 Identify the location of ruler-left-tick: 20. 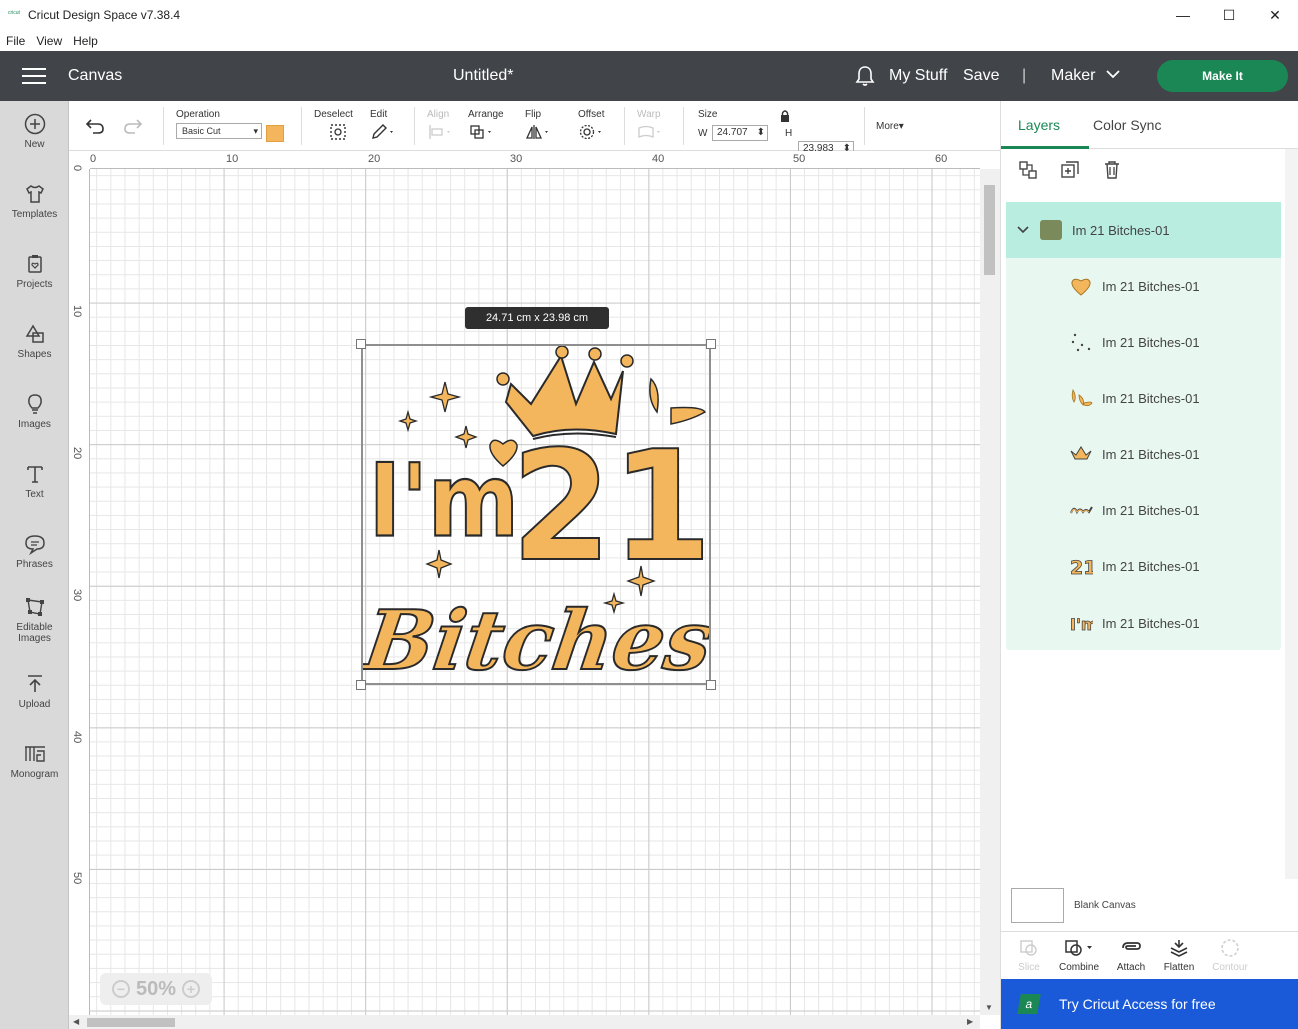
(77, 453).